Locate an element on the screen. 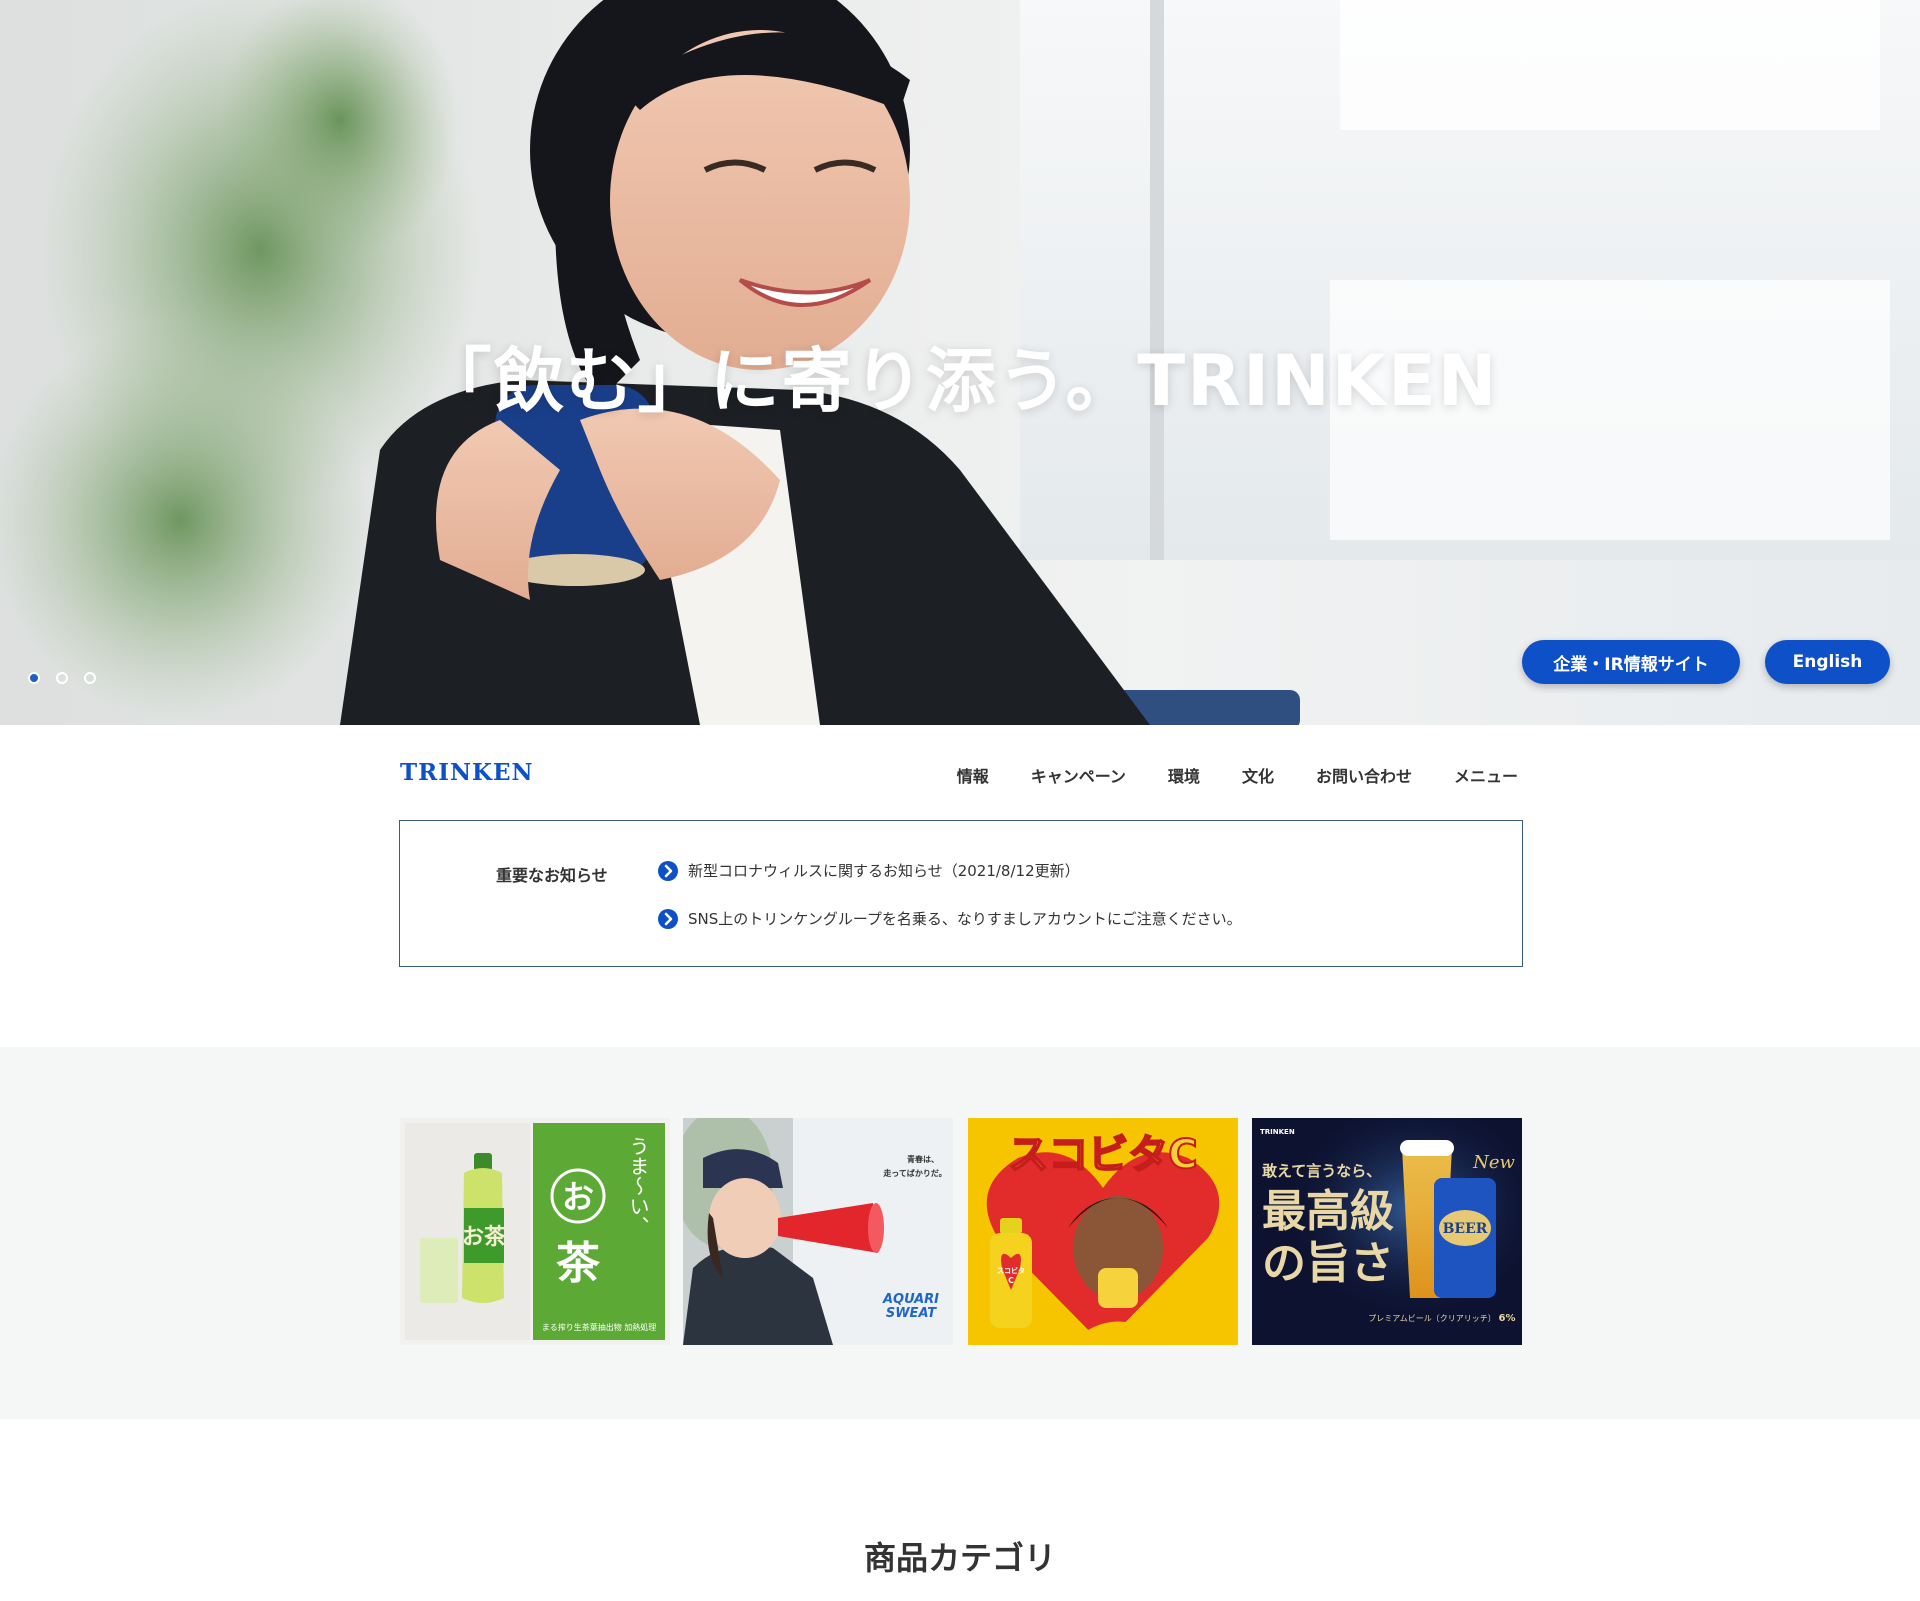 This screenshot has width=1920, height=1601. product-category-heading: 商品カテゴリ is located at coordinates (959, 1558).